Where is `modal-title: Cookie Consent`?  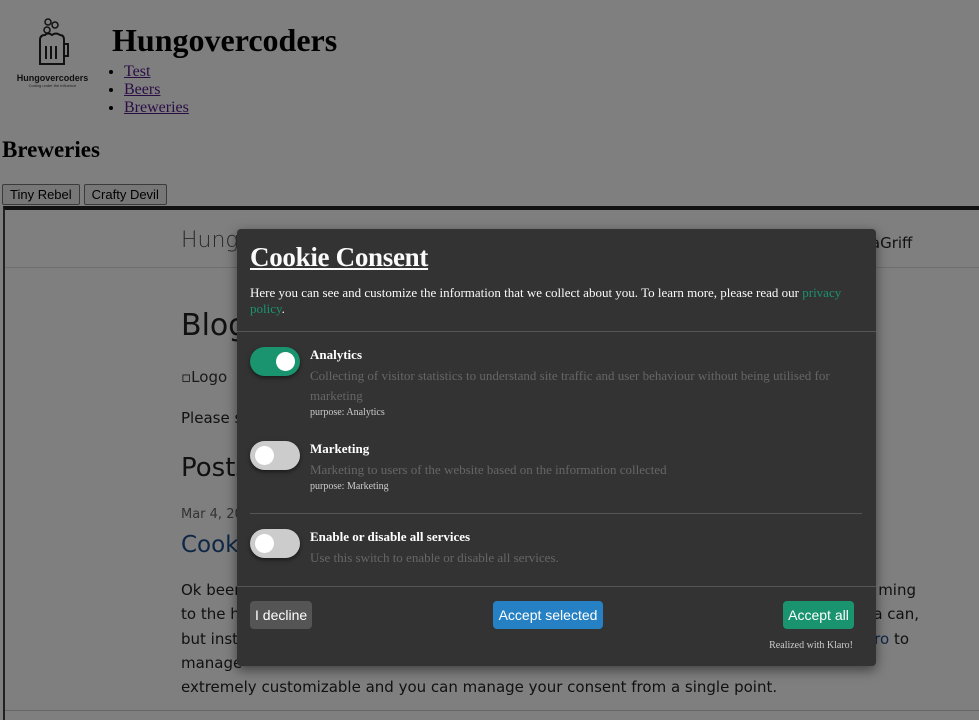 modal-title: Cookie Consent is located at coordinates (339, 257).